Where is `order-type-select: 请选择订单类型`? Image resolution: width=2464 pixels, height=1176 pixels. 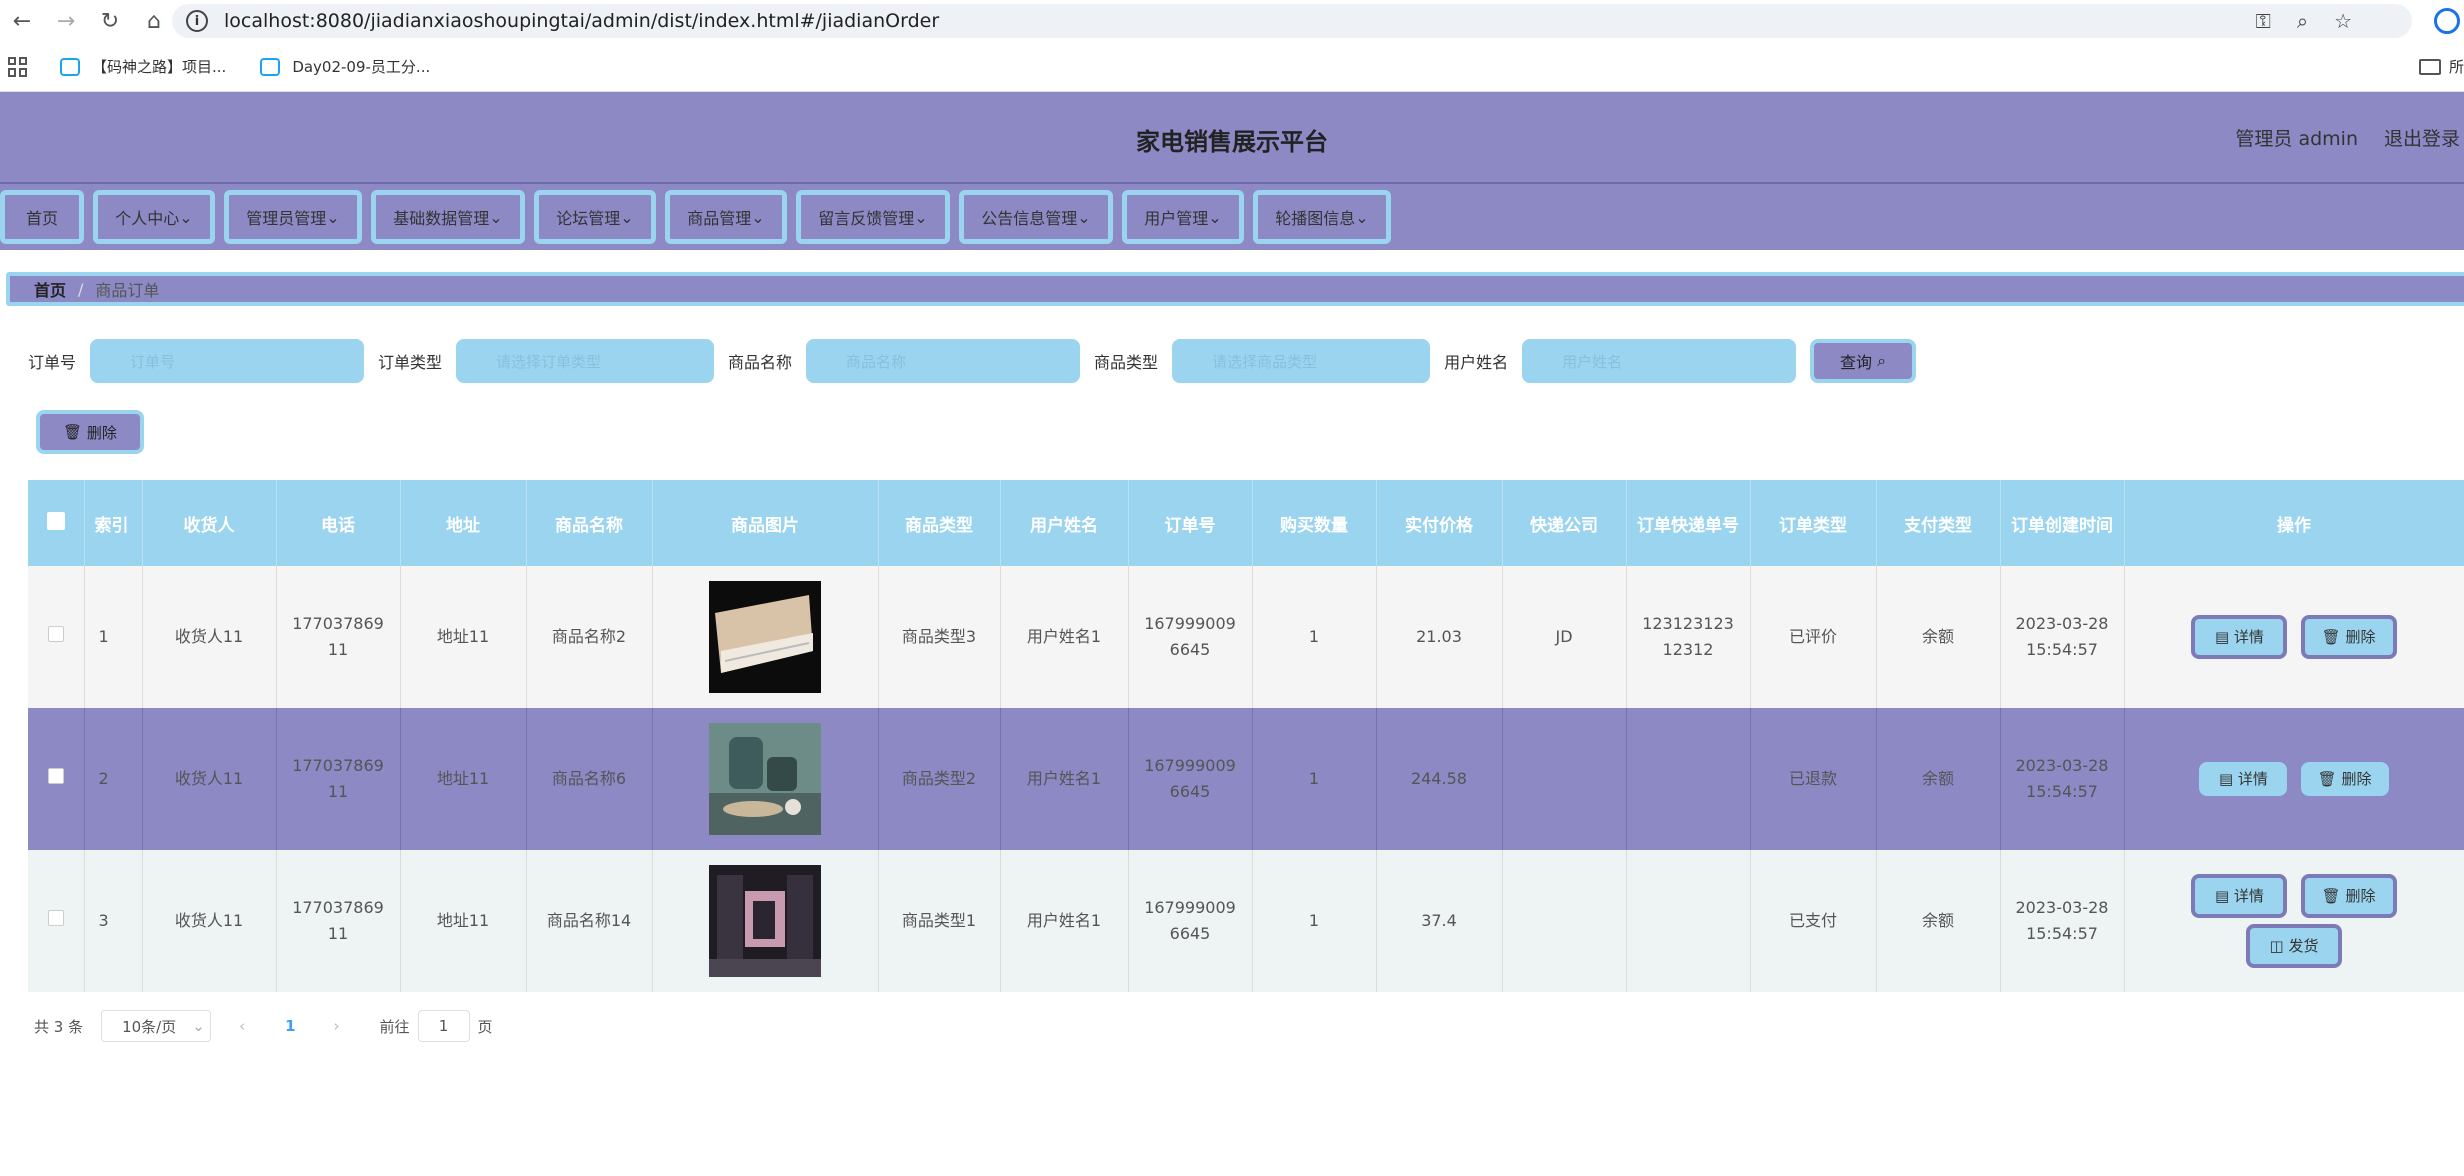
order-type-select: 请选择订单类型 is located at coordinates (585, 361).